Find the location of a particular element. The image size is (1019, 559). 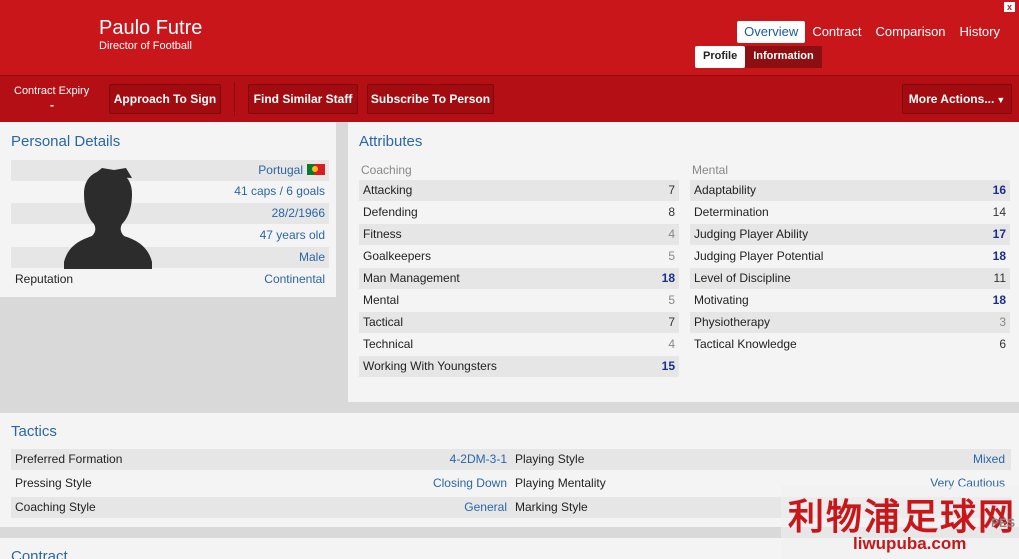

gender-row: Male is located at coordinates (170, 257).